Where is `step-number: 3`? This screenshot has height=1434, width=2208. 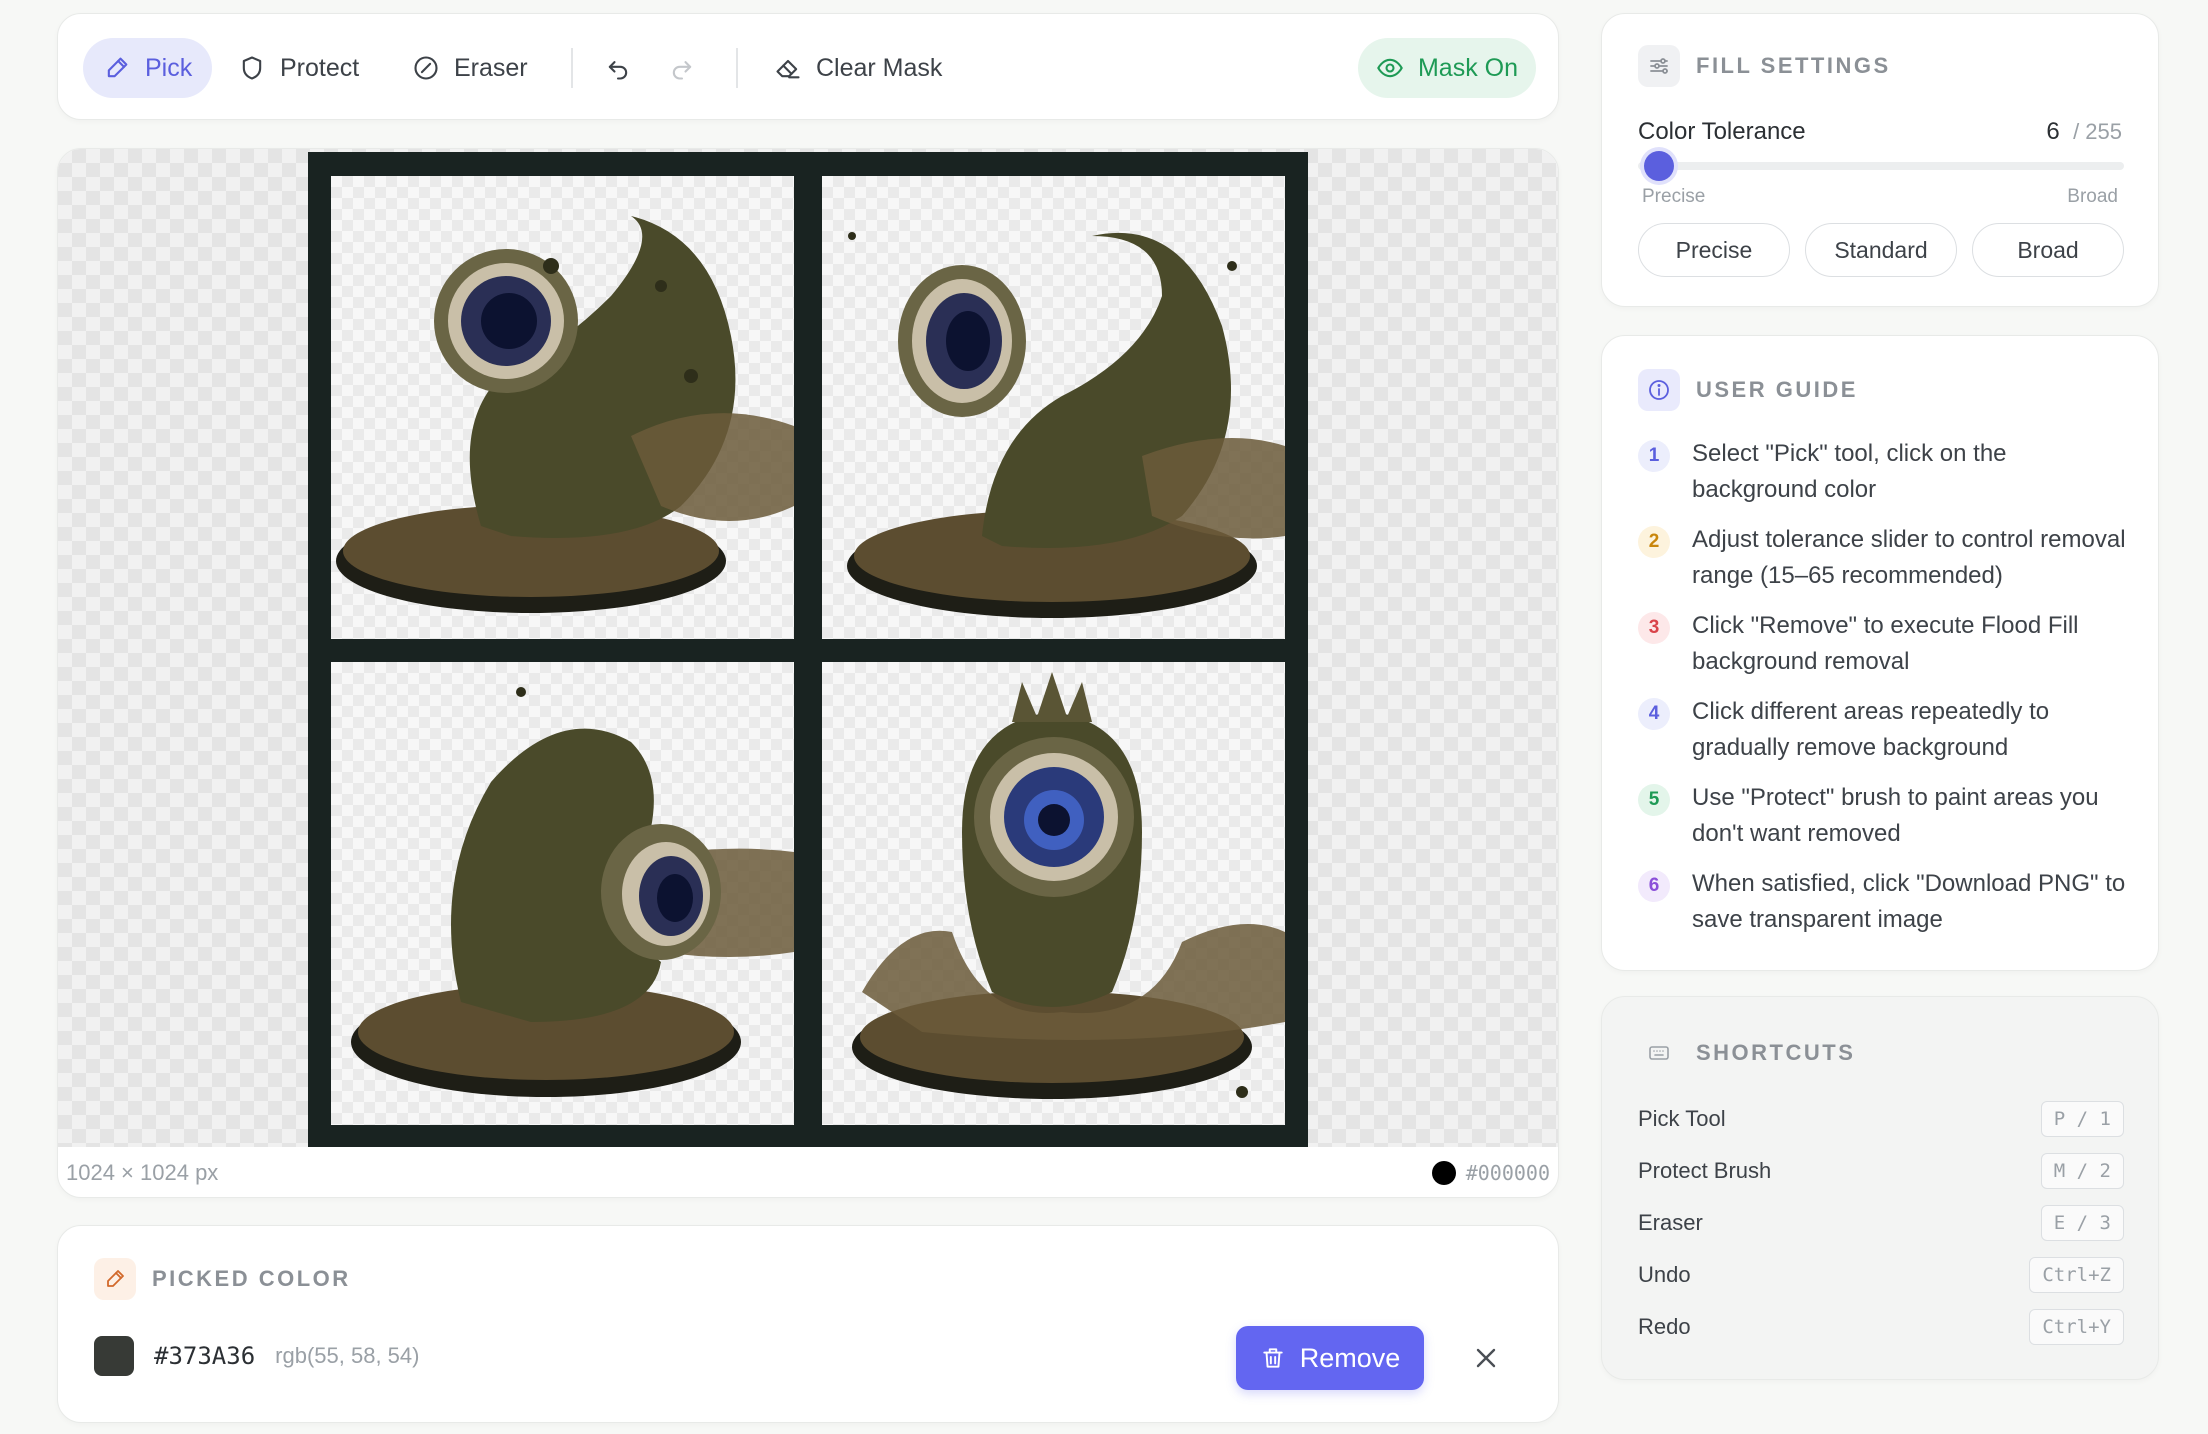
step-number: 3 is located at coordinates (1654, 628).